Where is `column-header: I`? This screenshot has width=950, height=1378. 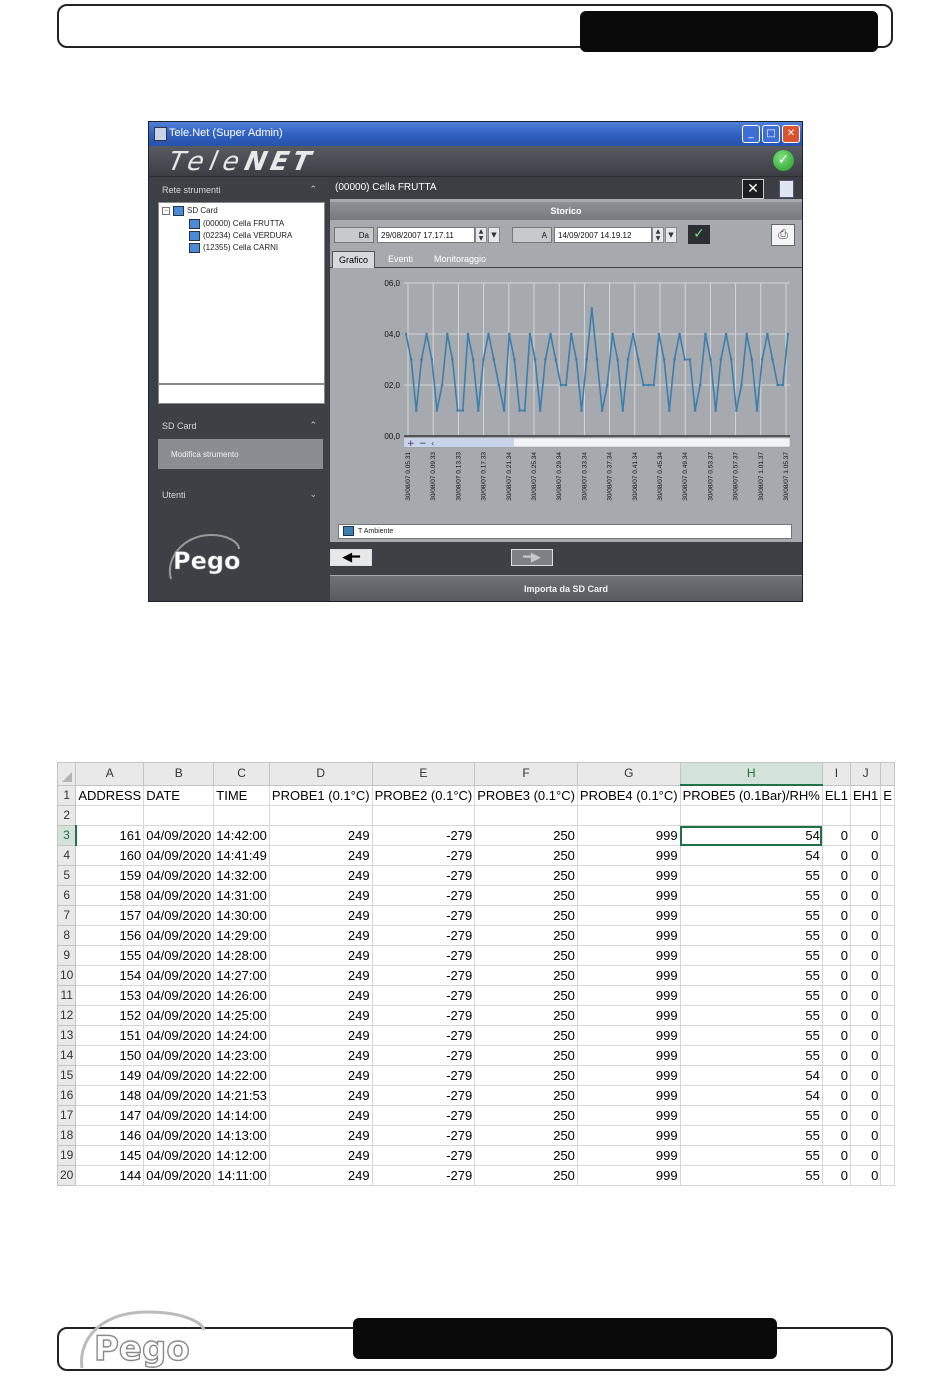
column-header: I is located at coordinates (836, 774).